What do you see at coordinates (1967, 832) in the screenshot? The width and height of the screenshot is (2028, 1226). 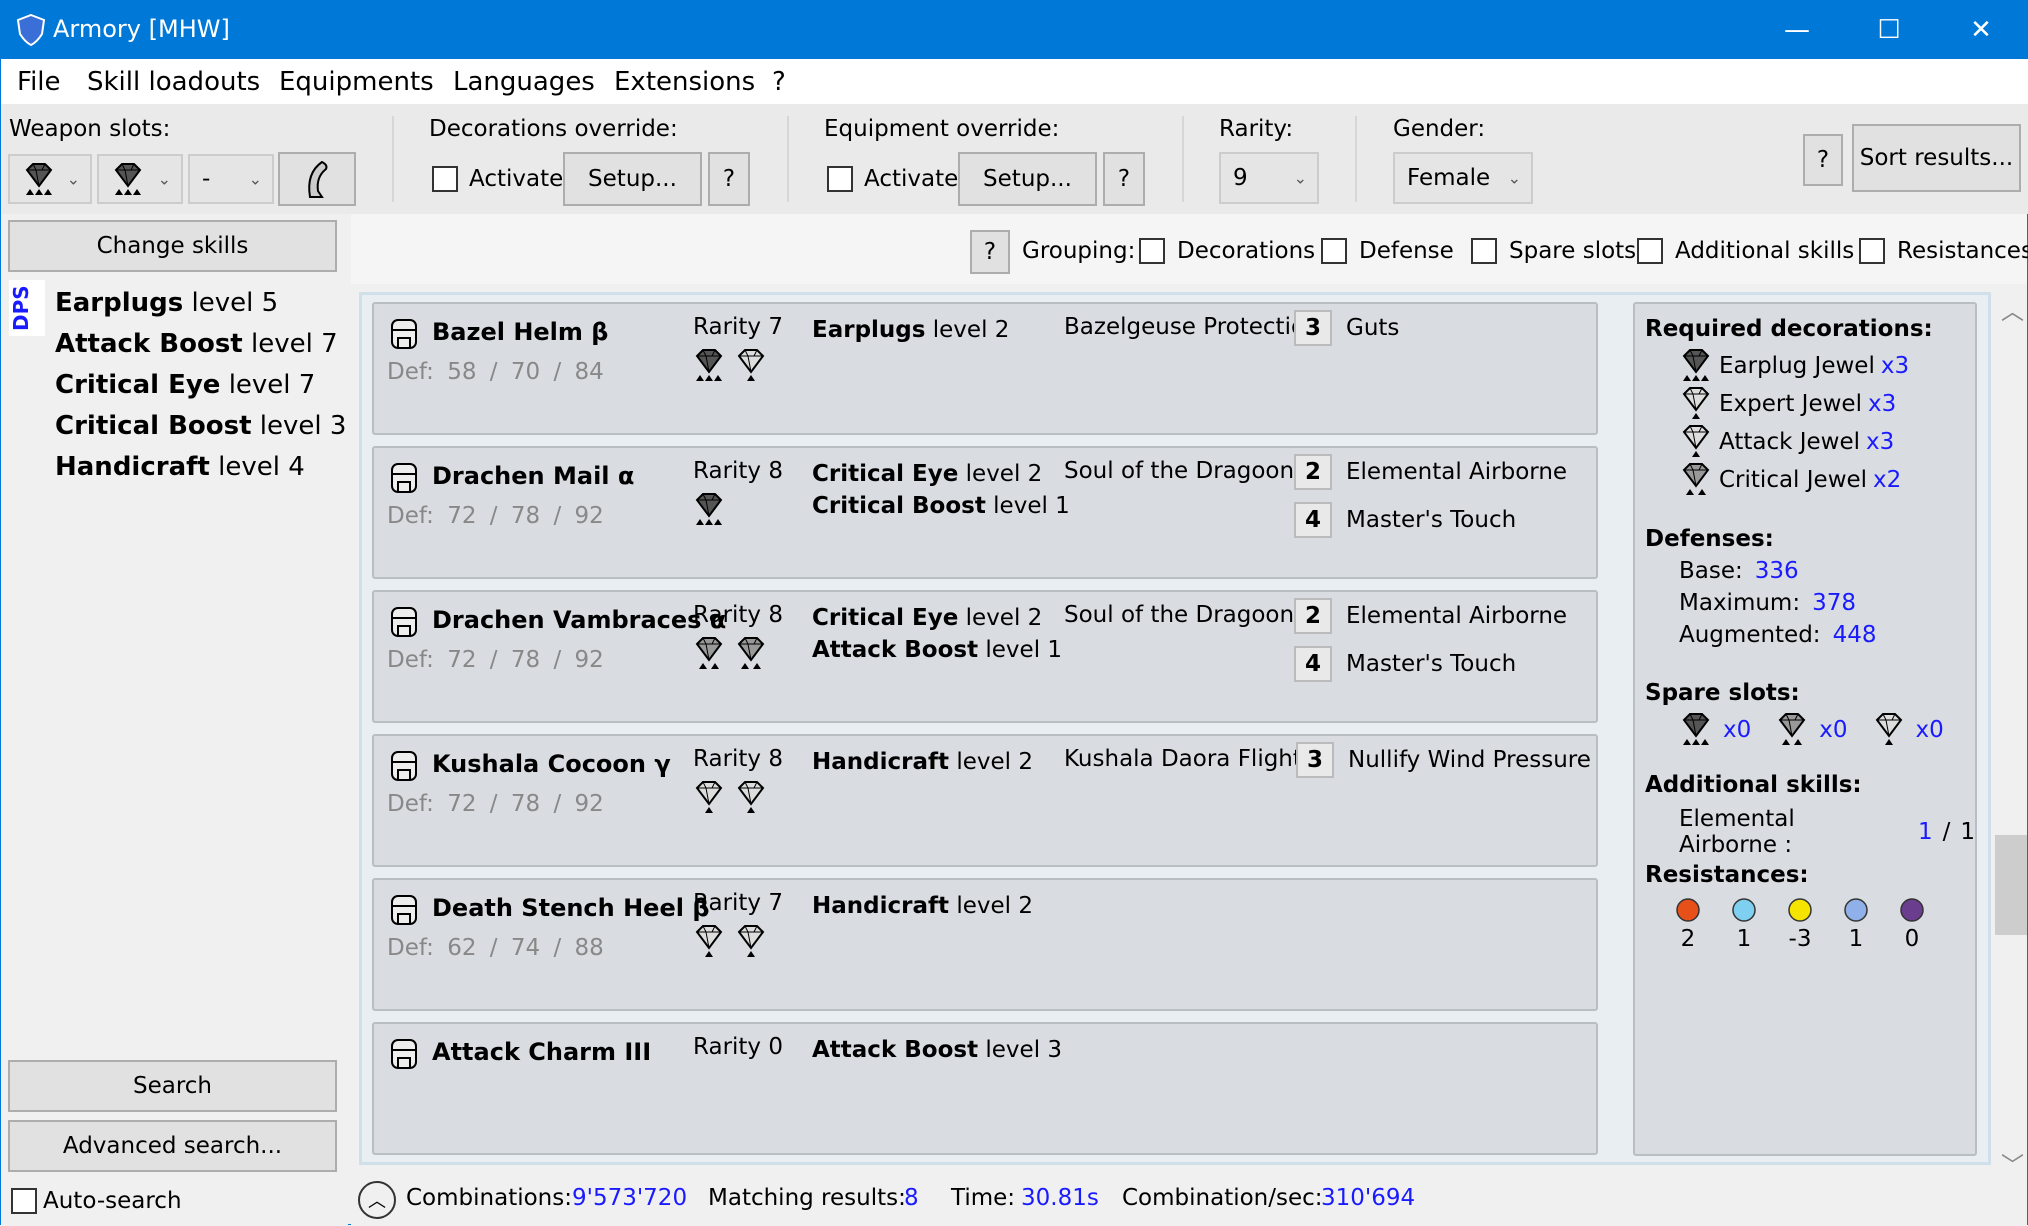 I see `additional-skill-max: 1` at bounding box center [1967, 832].